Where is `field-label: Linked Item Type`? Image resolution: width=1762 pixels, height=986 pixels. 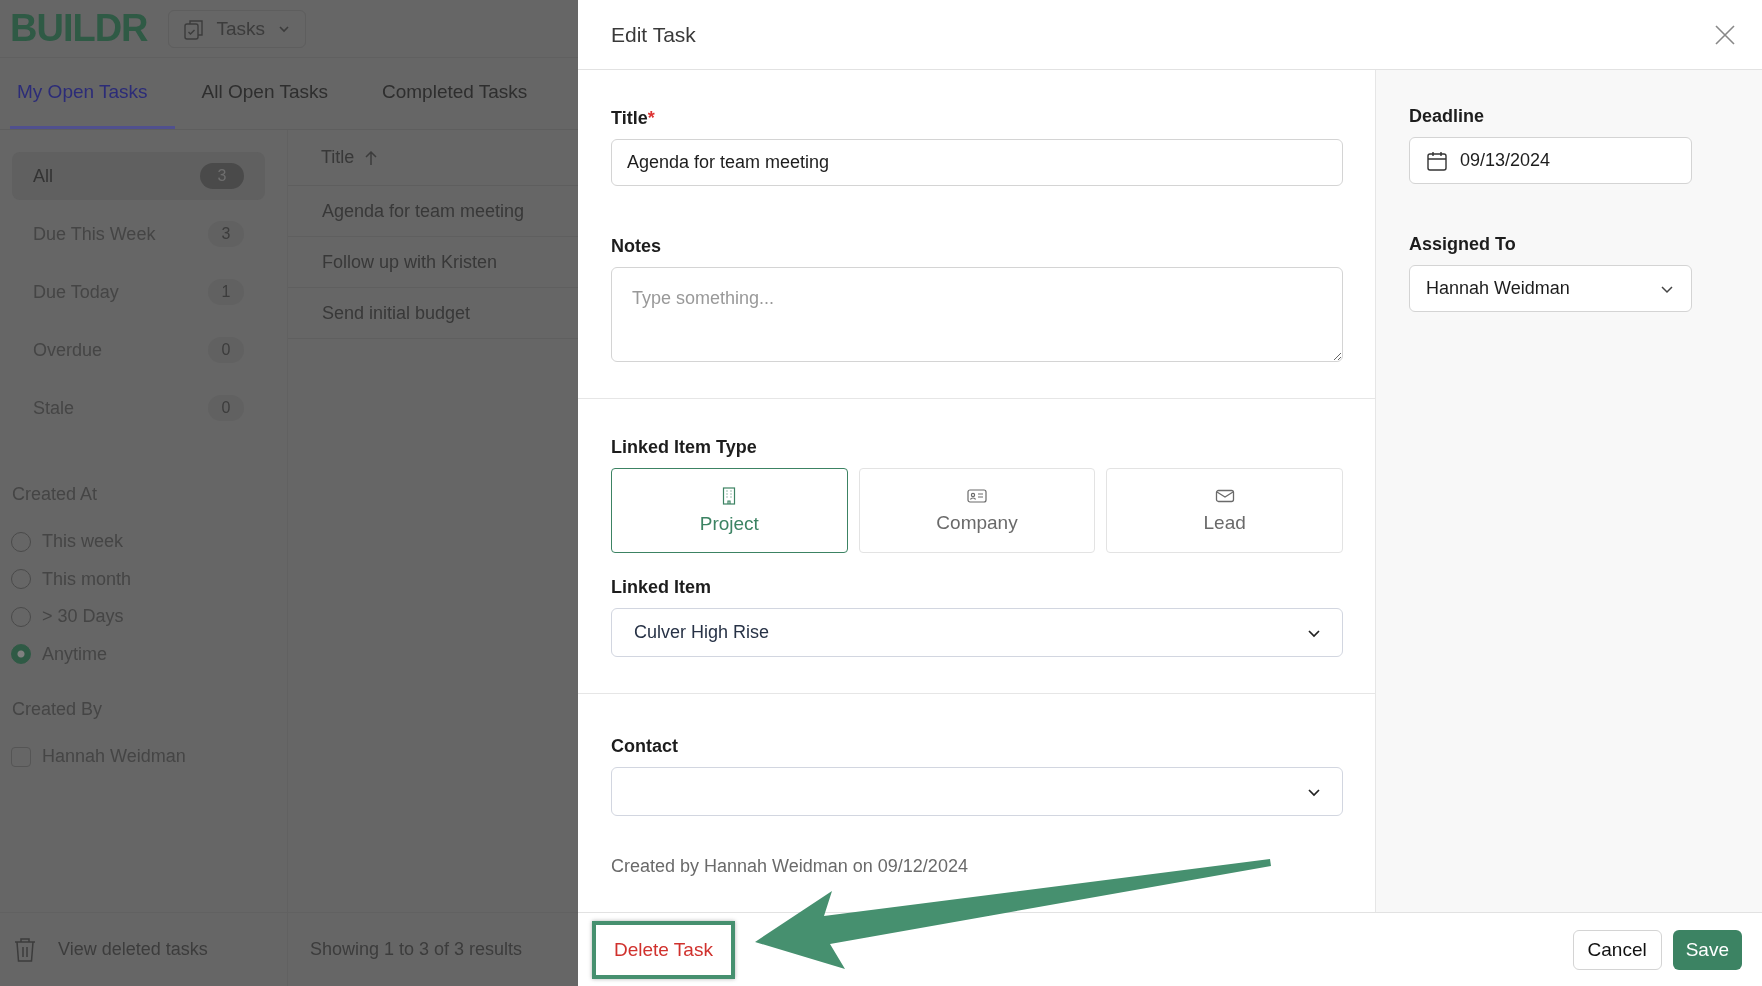
field-label: Linked Item Type is located at coordinates (684, 447).